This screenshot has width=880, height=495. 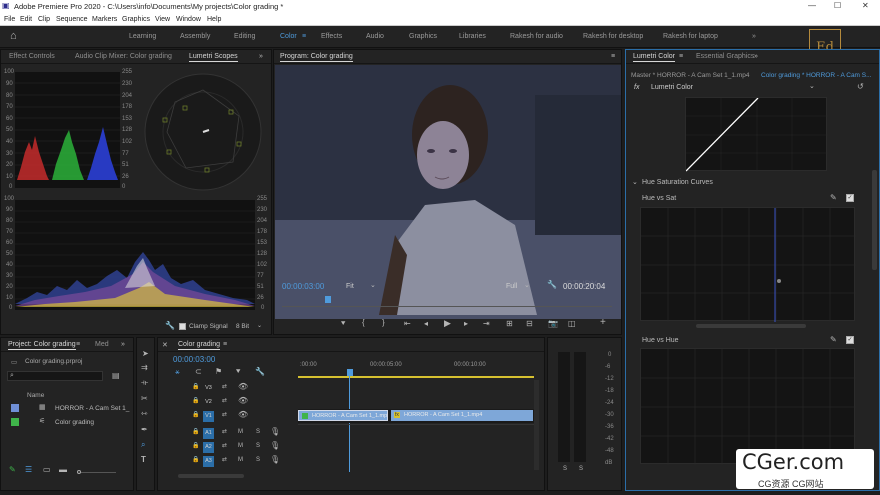 I want to click on fit-select: Fit, so click(x=350, y=286).